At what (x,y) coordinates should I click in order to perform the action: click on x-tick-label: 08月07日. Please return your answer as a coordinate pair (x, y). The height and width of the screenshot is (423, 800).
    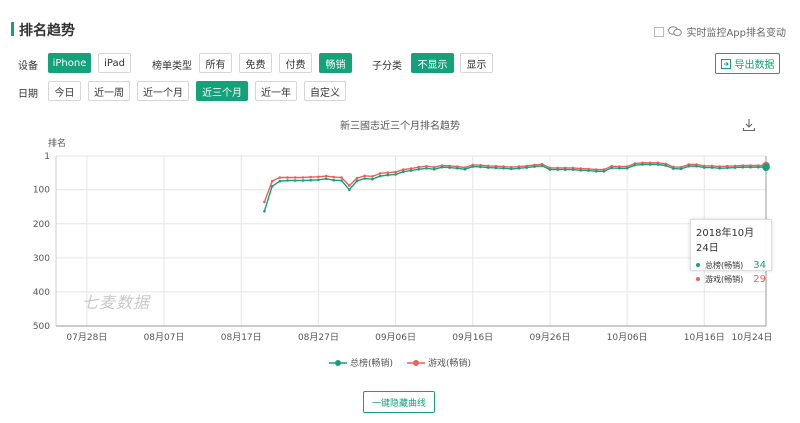
    Looking at the image, I should click on (164, 337).